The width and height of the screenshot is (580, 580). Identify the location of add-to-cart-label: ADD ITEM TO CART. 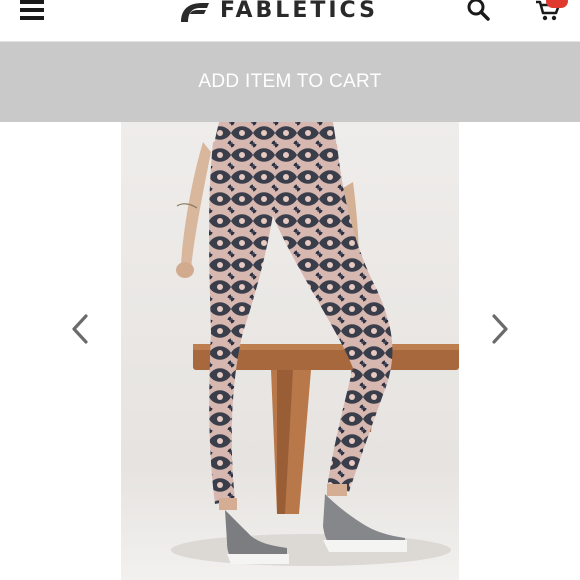
(290, 81).